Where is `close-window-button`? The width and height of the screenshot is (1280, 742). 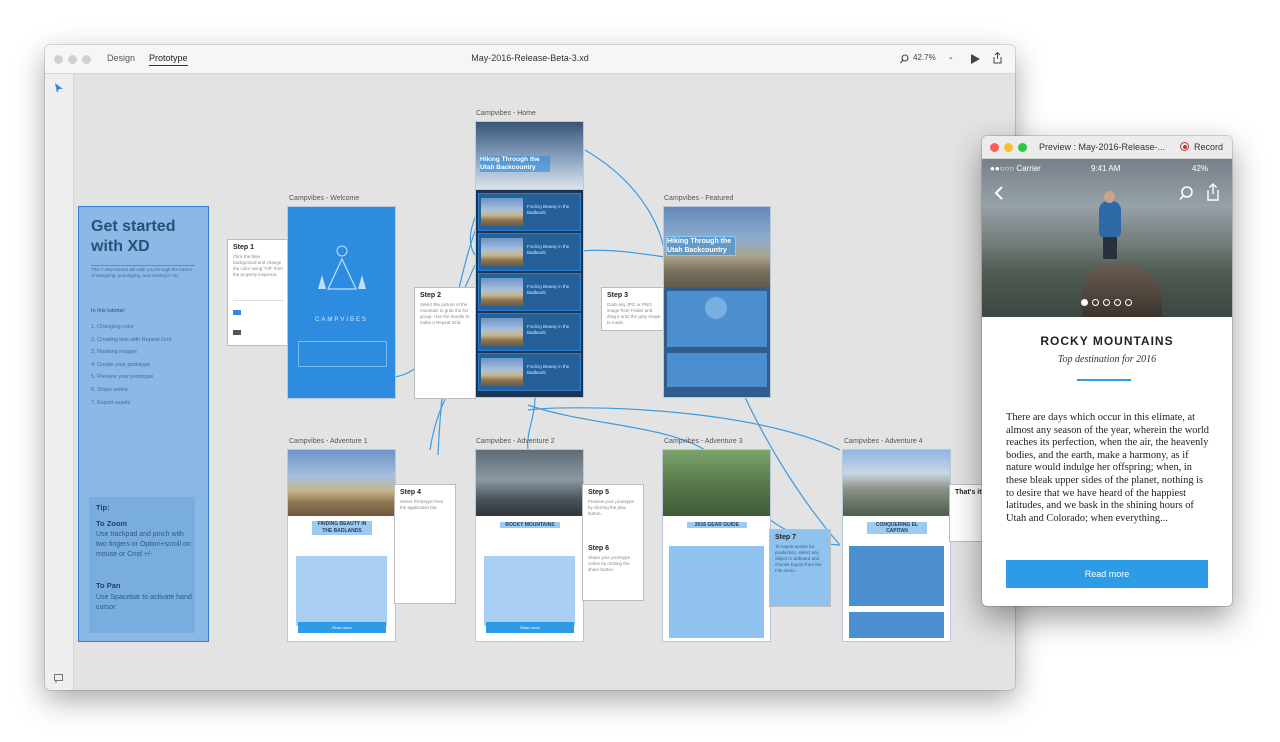 close-window-button is located at coordinates (994, 147).